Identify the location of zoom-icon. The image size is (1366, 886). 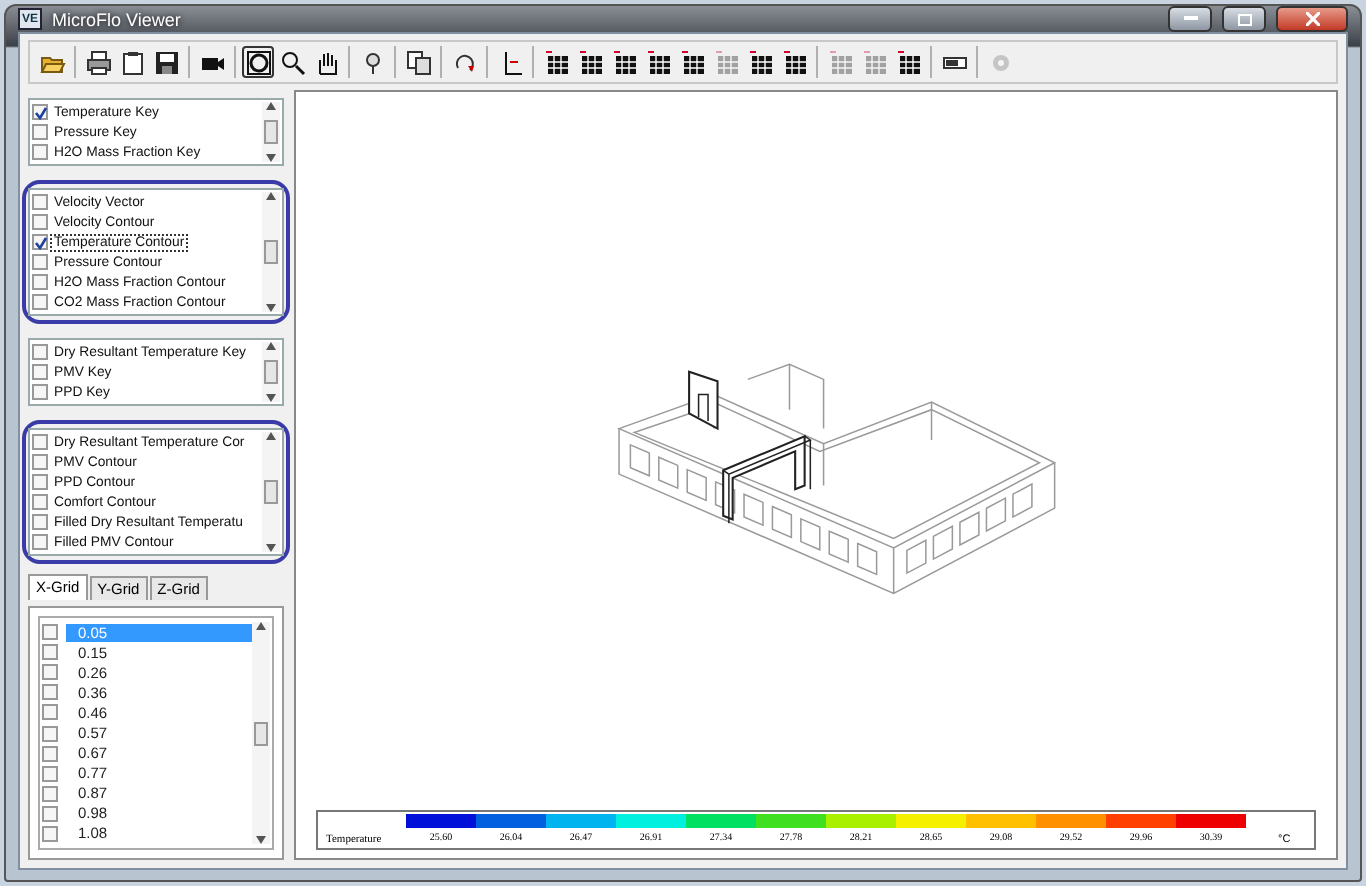
(292, 62).